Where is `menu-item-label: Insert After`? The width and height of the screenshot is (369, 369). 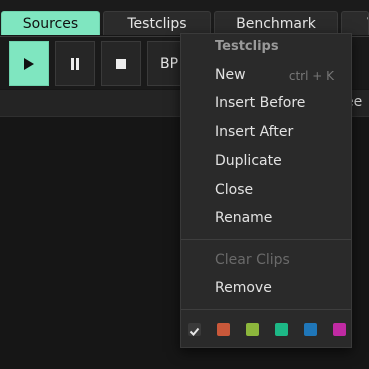
menu-item-label: Insert After is located at coordinates (254, 132).